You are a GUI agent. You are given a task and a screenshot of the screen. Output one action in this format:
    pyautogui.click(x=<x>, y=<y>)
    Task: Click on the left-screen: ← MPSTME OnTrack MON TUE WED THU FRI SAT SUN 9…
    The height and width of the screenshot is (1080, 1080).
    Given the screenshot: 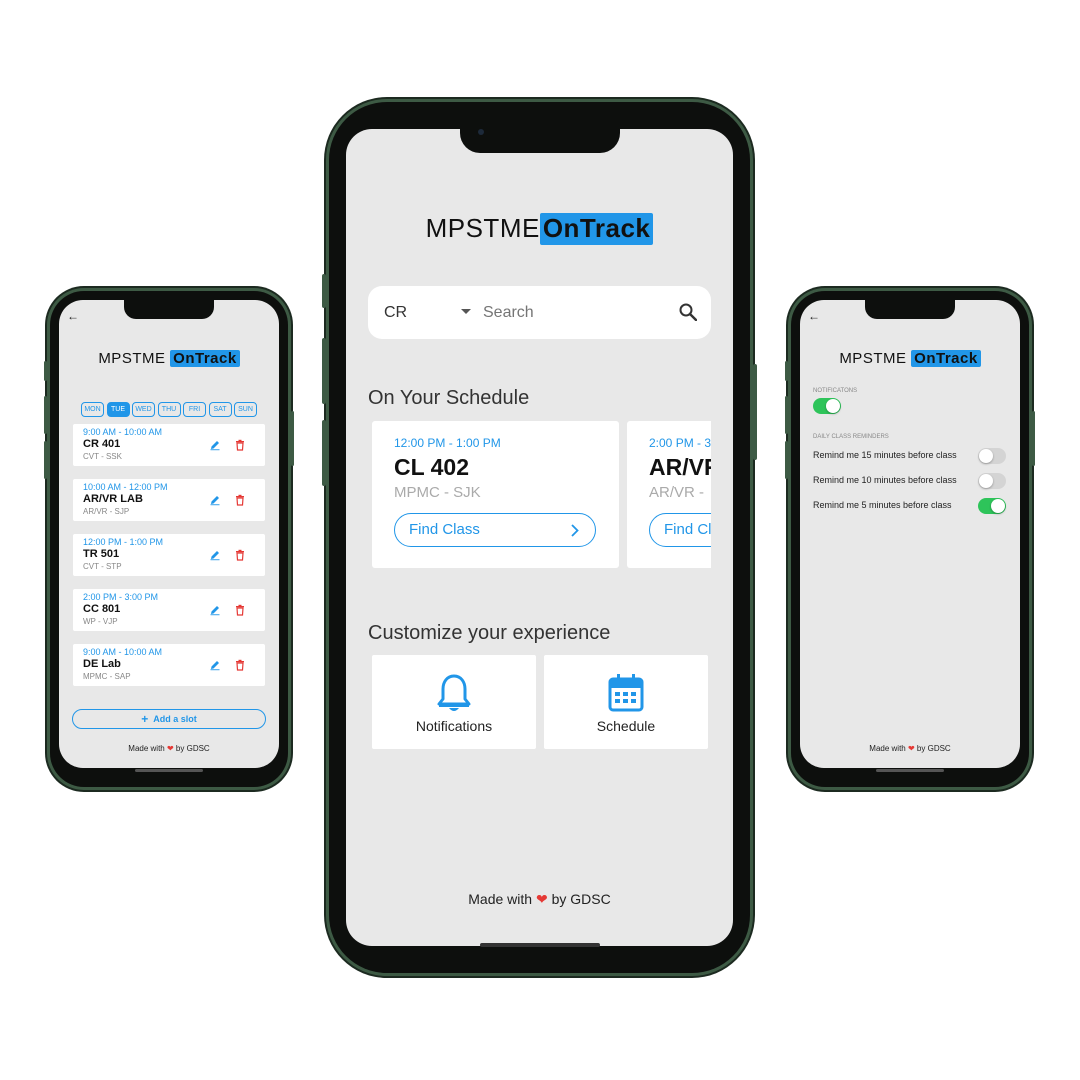 What is the action you would take?
    pyautogui.click(x=169, y=534)
    